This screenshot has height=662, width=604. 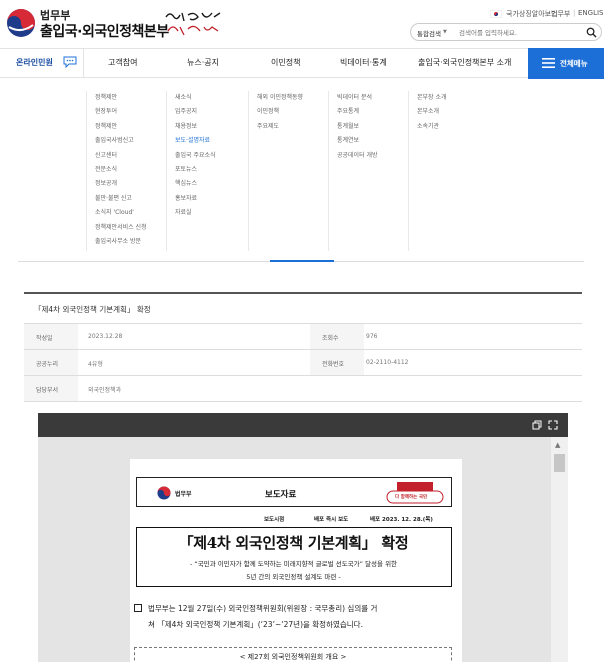 I want to click on moj-link: 법무부, so click(x=560, y=14).